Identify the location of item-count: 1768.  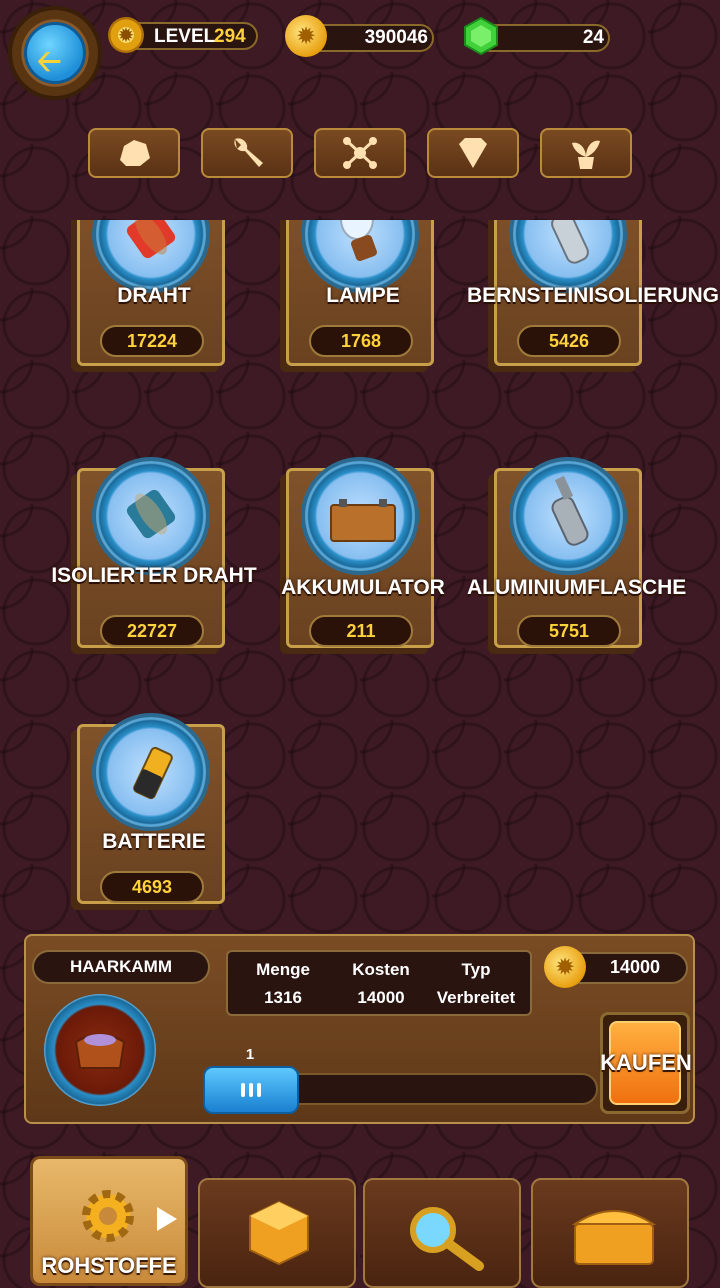
(361, 341).